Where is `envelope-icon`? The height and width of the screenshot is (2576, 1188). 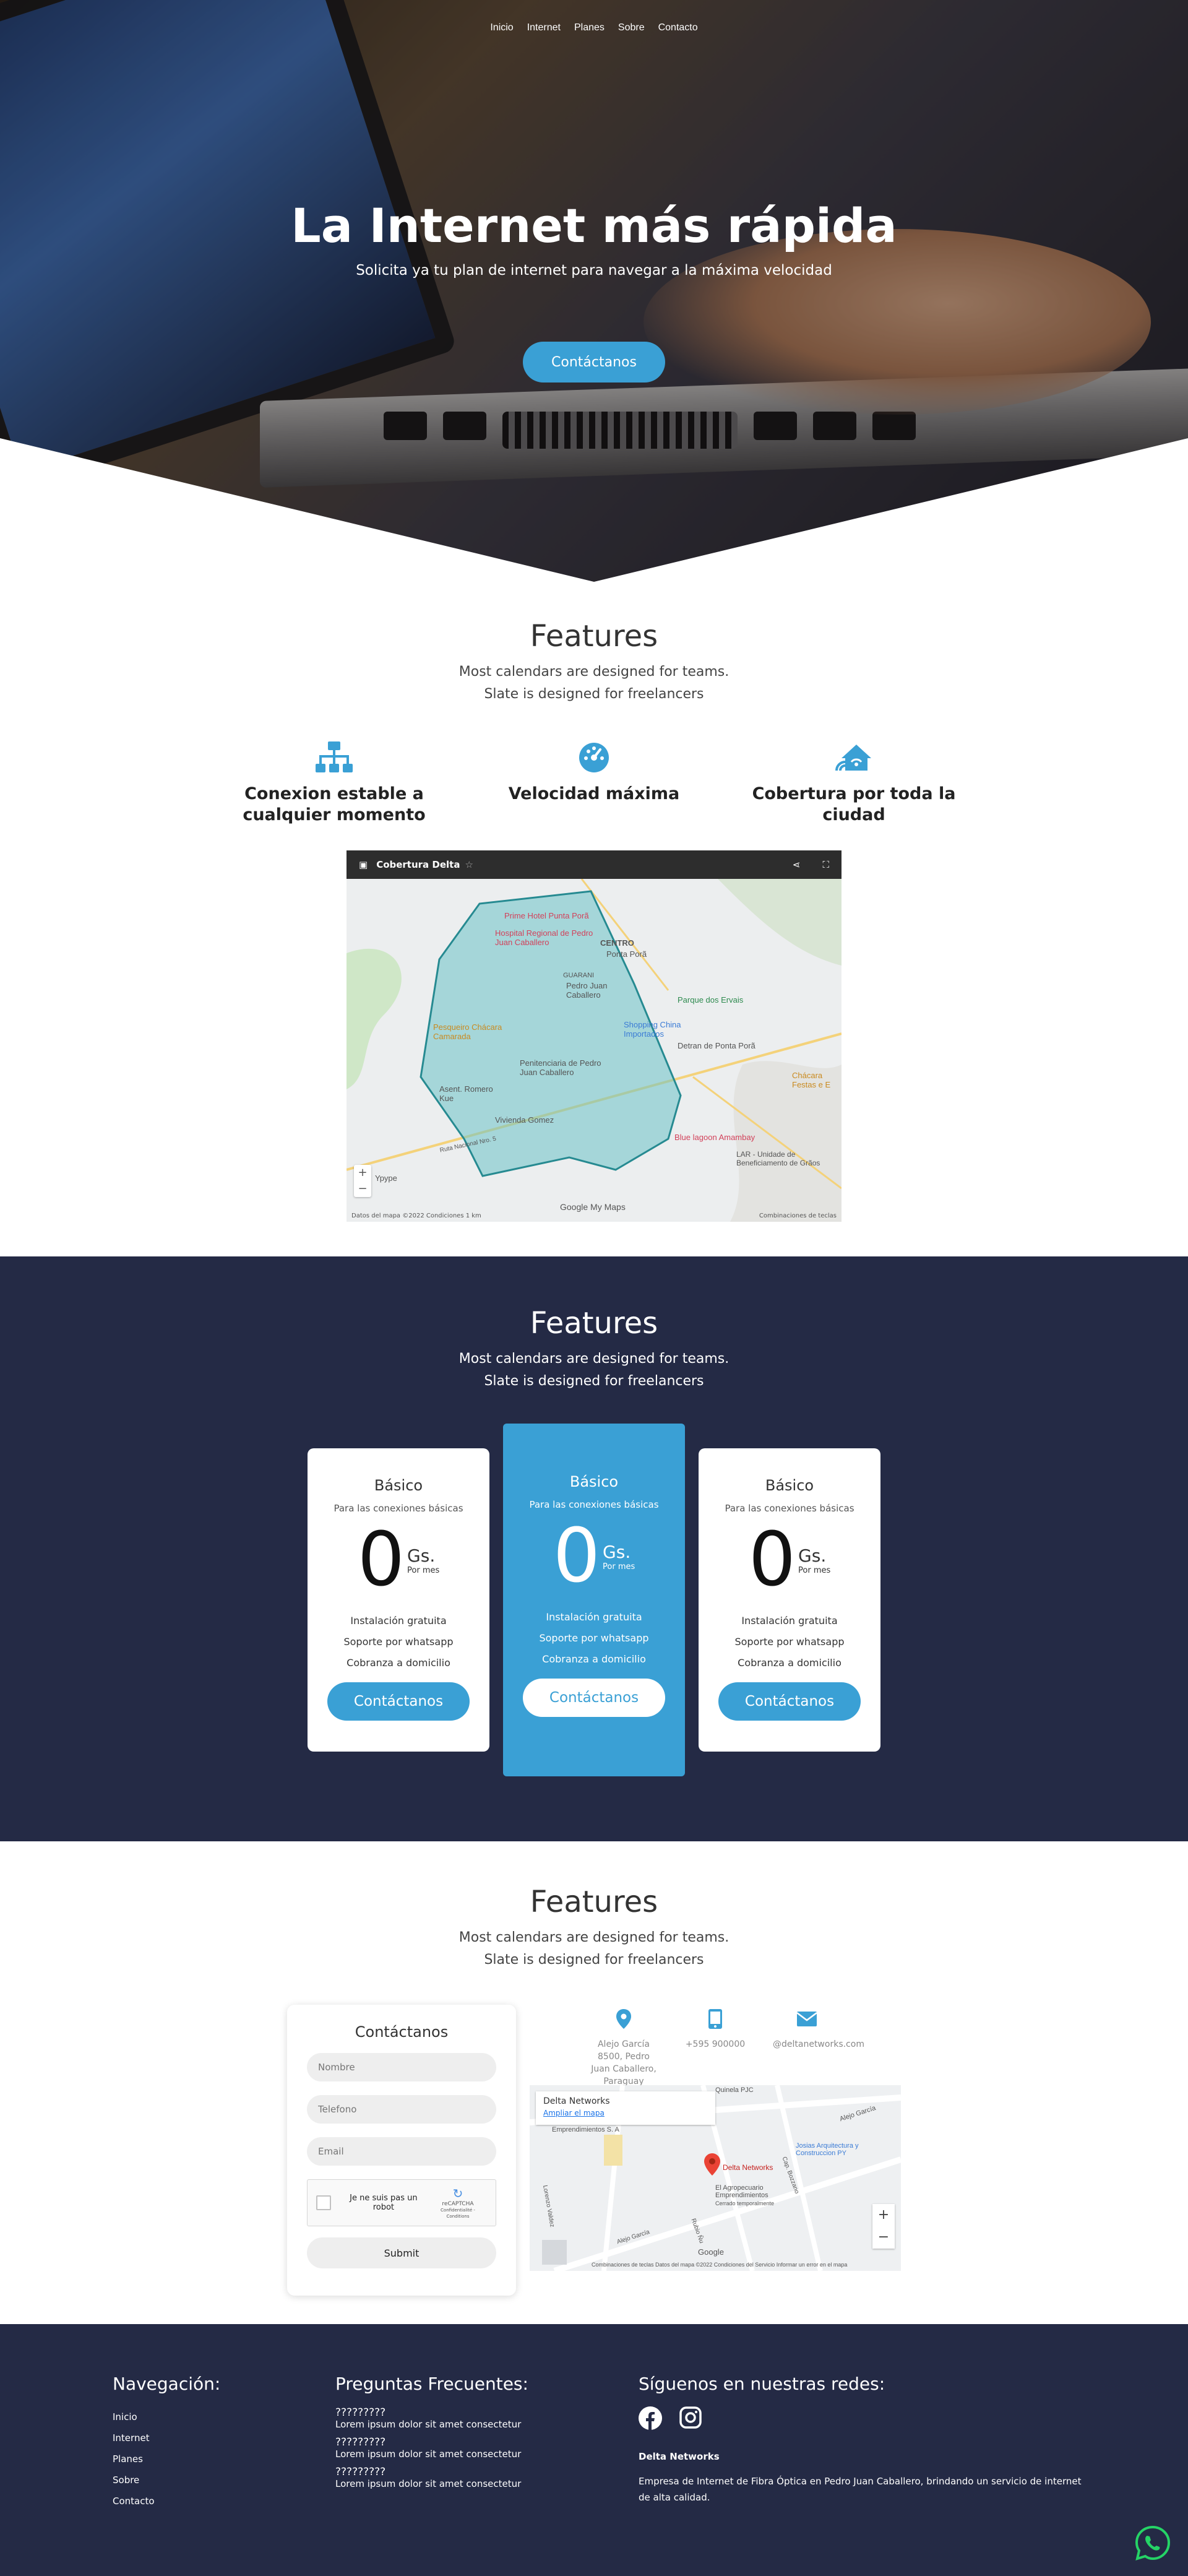 envelope-icon is located at coordinates (807, 2019).